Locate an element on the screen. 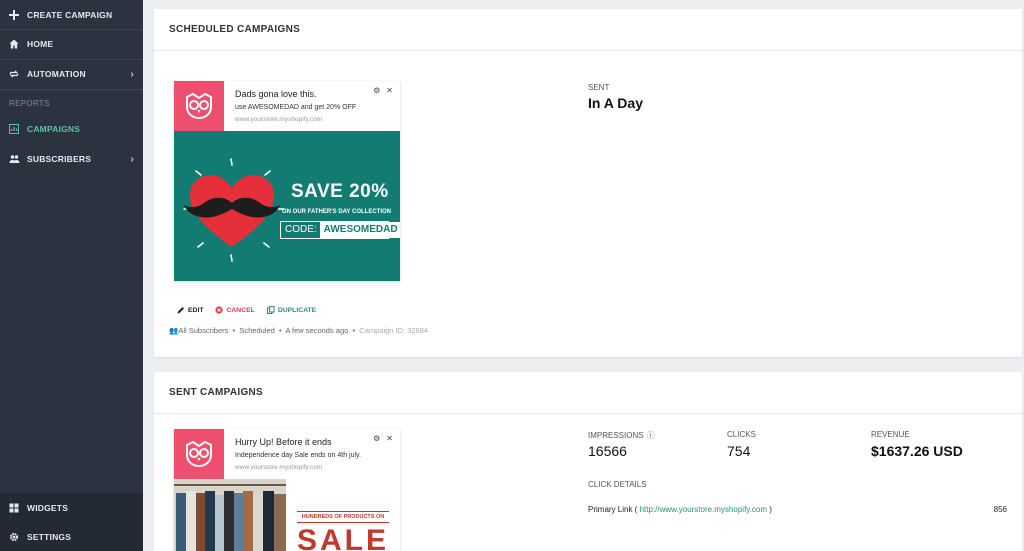  sidebar-item-campaigns: CAMPAIGNS is located at coordinates (71, 129).